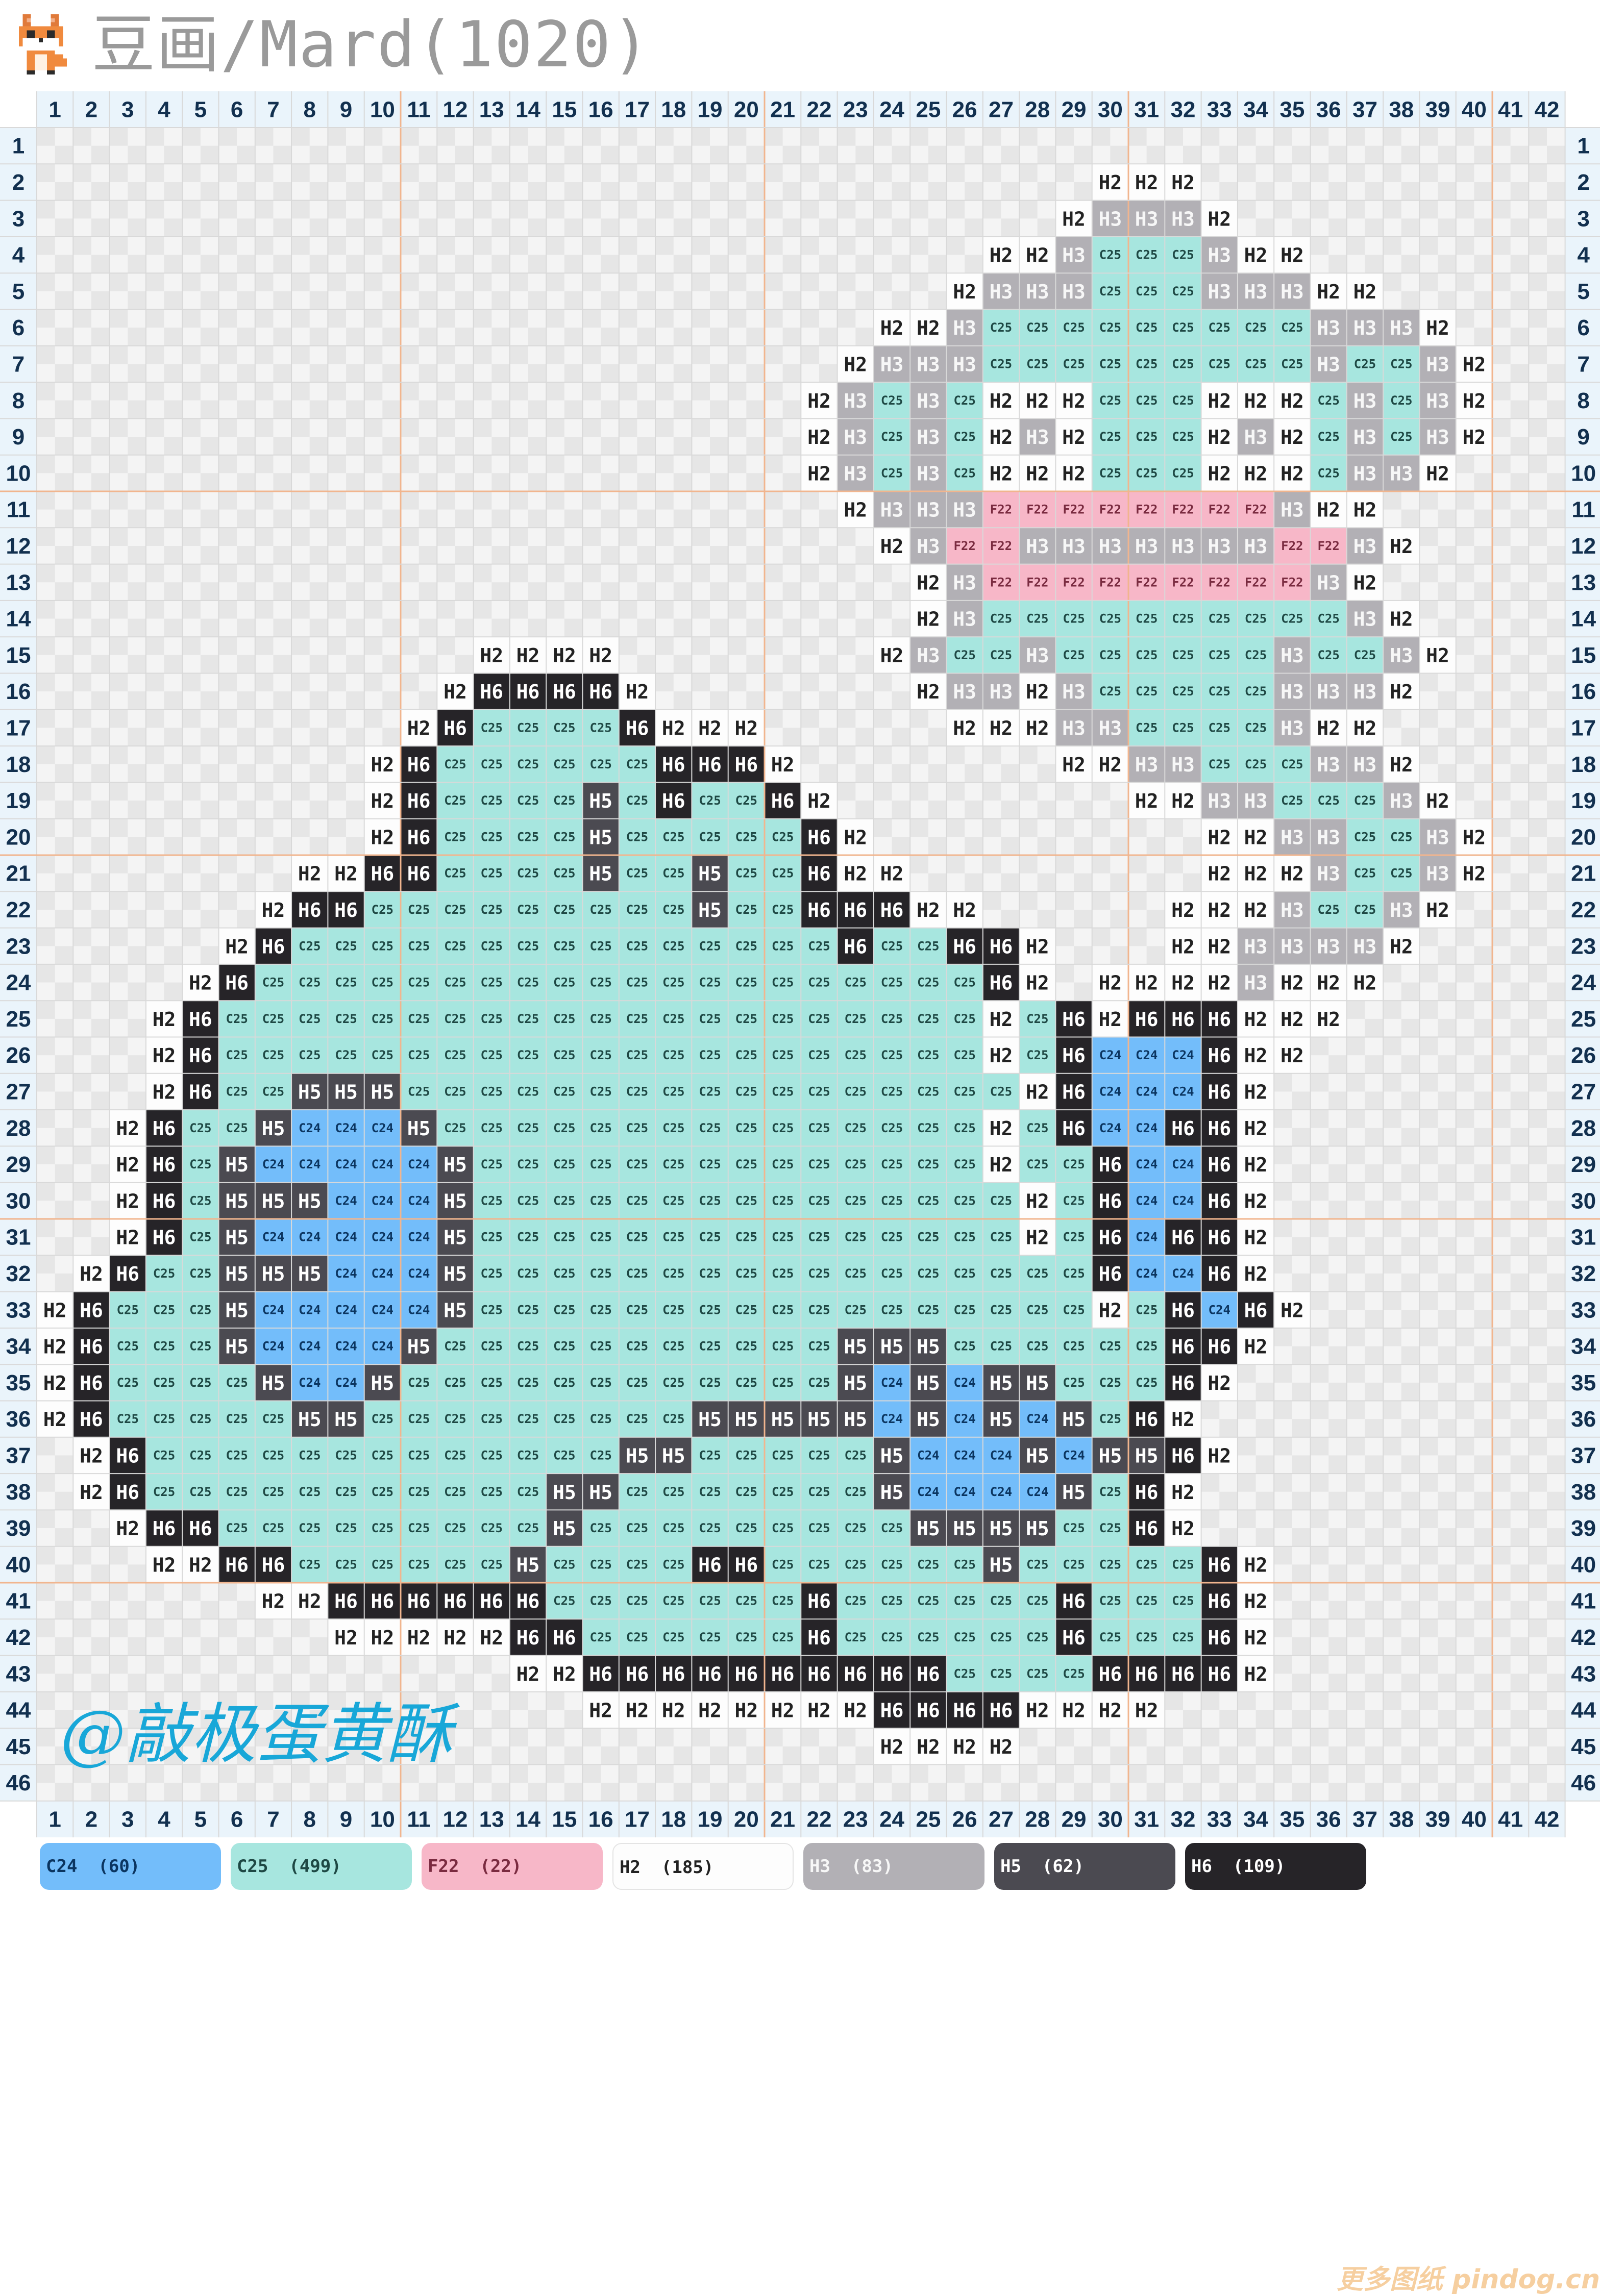  What do you see at coordinates (18, 182) in the screenshot?
I see `row-number-left: 2` at bounding box center [18, 182].